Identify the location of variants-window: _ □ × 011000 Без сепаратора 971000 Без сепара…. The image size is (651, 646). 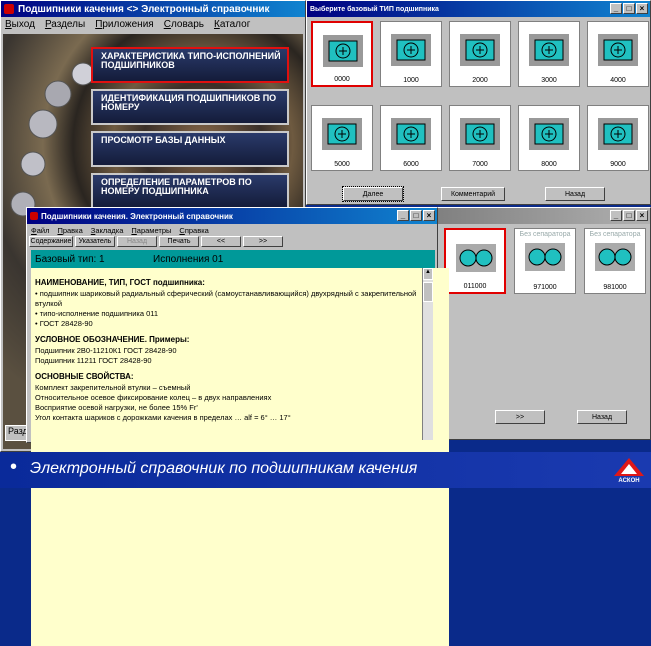
(543, 323).